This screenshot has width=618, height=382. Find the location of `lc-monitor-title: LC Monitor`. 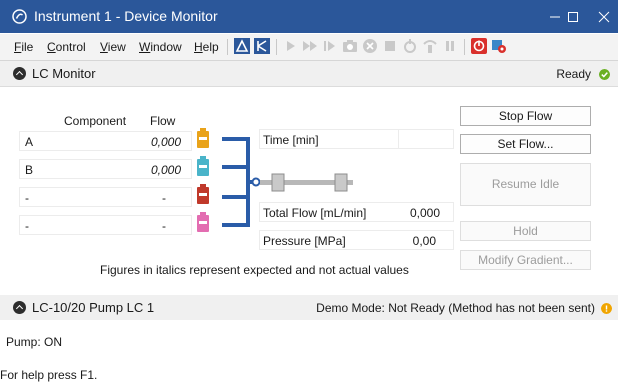

lc-monitor-title: LC Monitor is located at coordinates (64, 73).